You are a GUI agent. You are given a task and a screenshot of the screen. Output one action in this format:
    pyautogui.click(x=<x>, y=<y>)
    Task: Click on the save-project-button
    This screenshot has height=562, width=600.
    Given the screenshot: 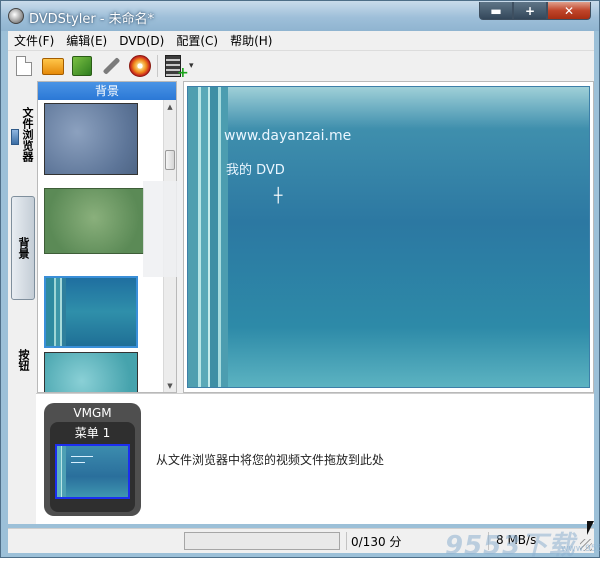 What is the action you would take?
    pyautogui.click(x=82, y=66)
    